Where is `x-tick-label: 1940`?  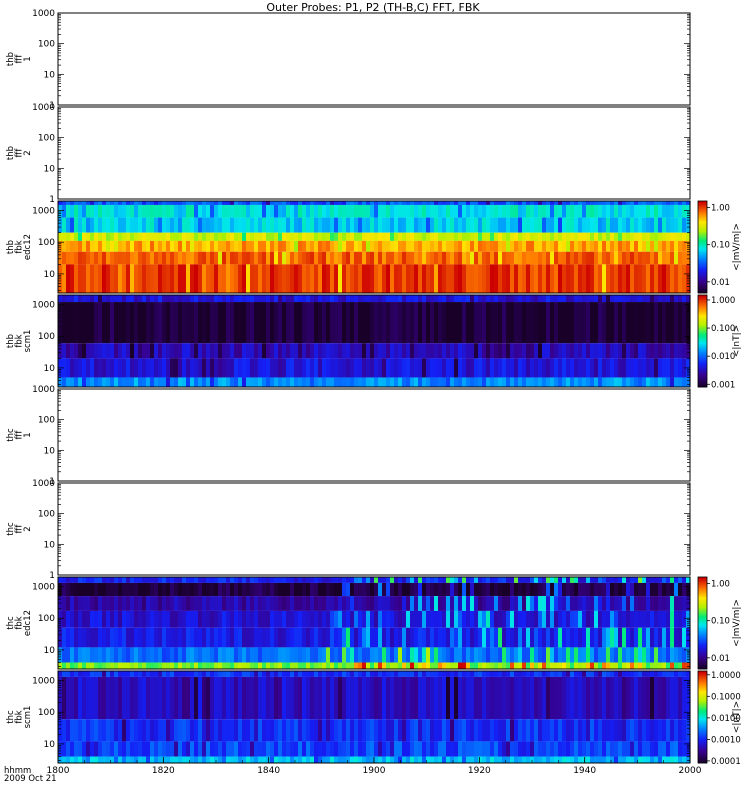 x-tick-label: 1940 is located at coordinates (584, 771).